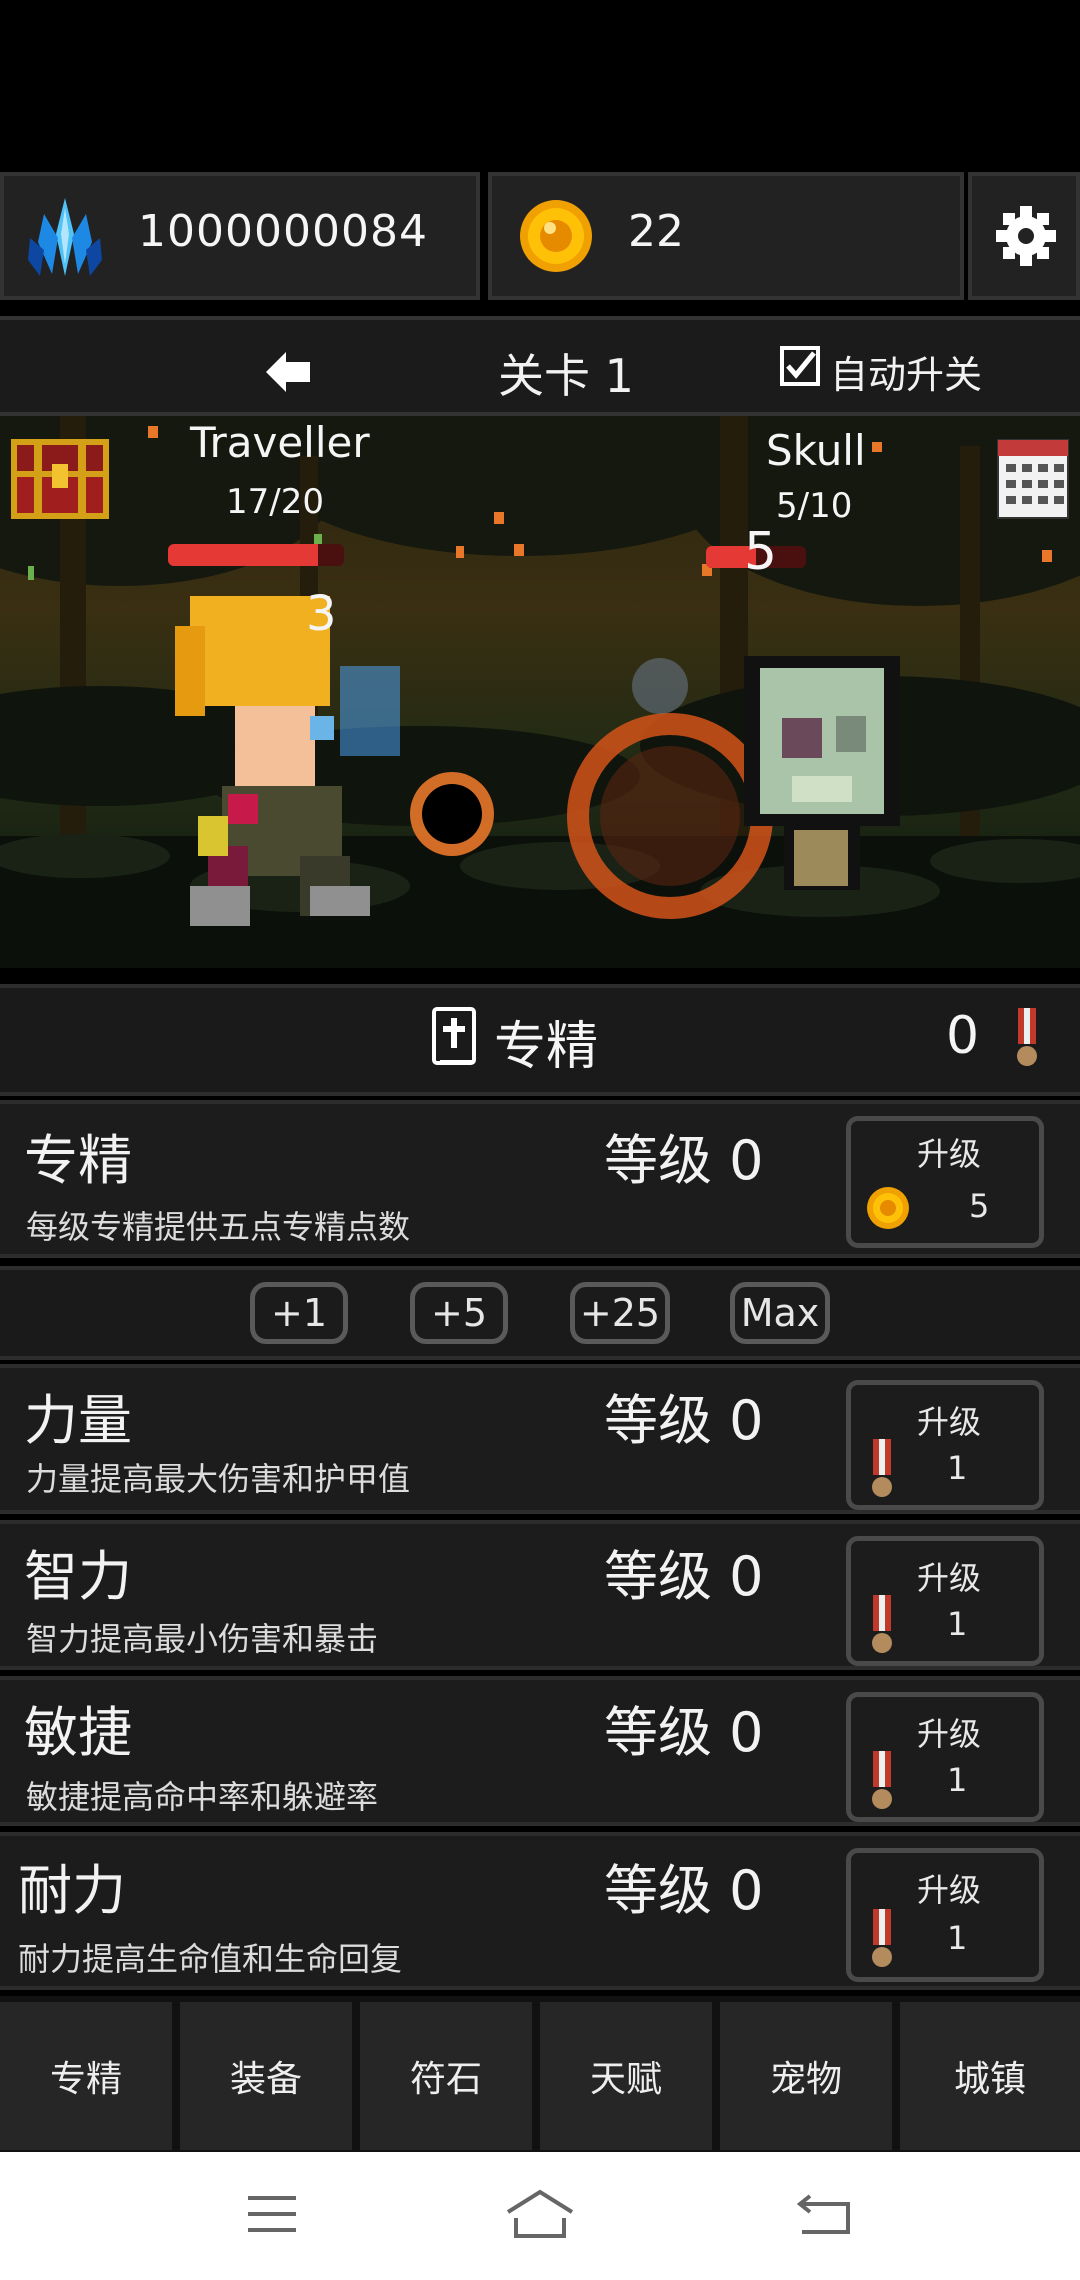  What do you see at coordinates (321, 614) in the screenshot?
I see `player-damage-popup: 3` at bounding box center [321, 614].